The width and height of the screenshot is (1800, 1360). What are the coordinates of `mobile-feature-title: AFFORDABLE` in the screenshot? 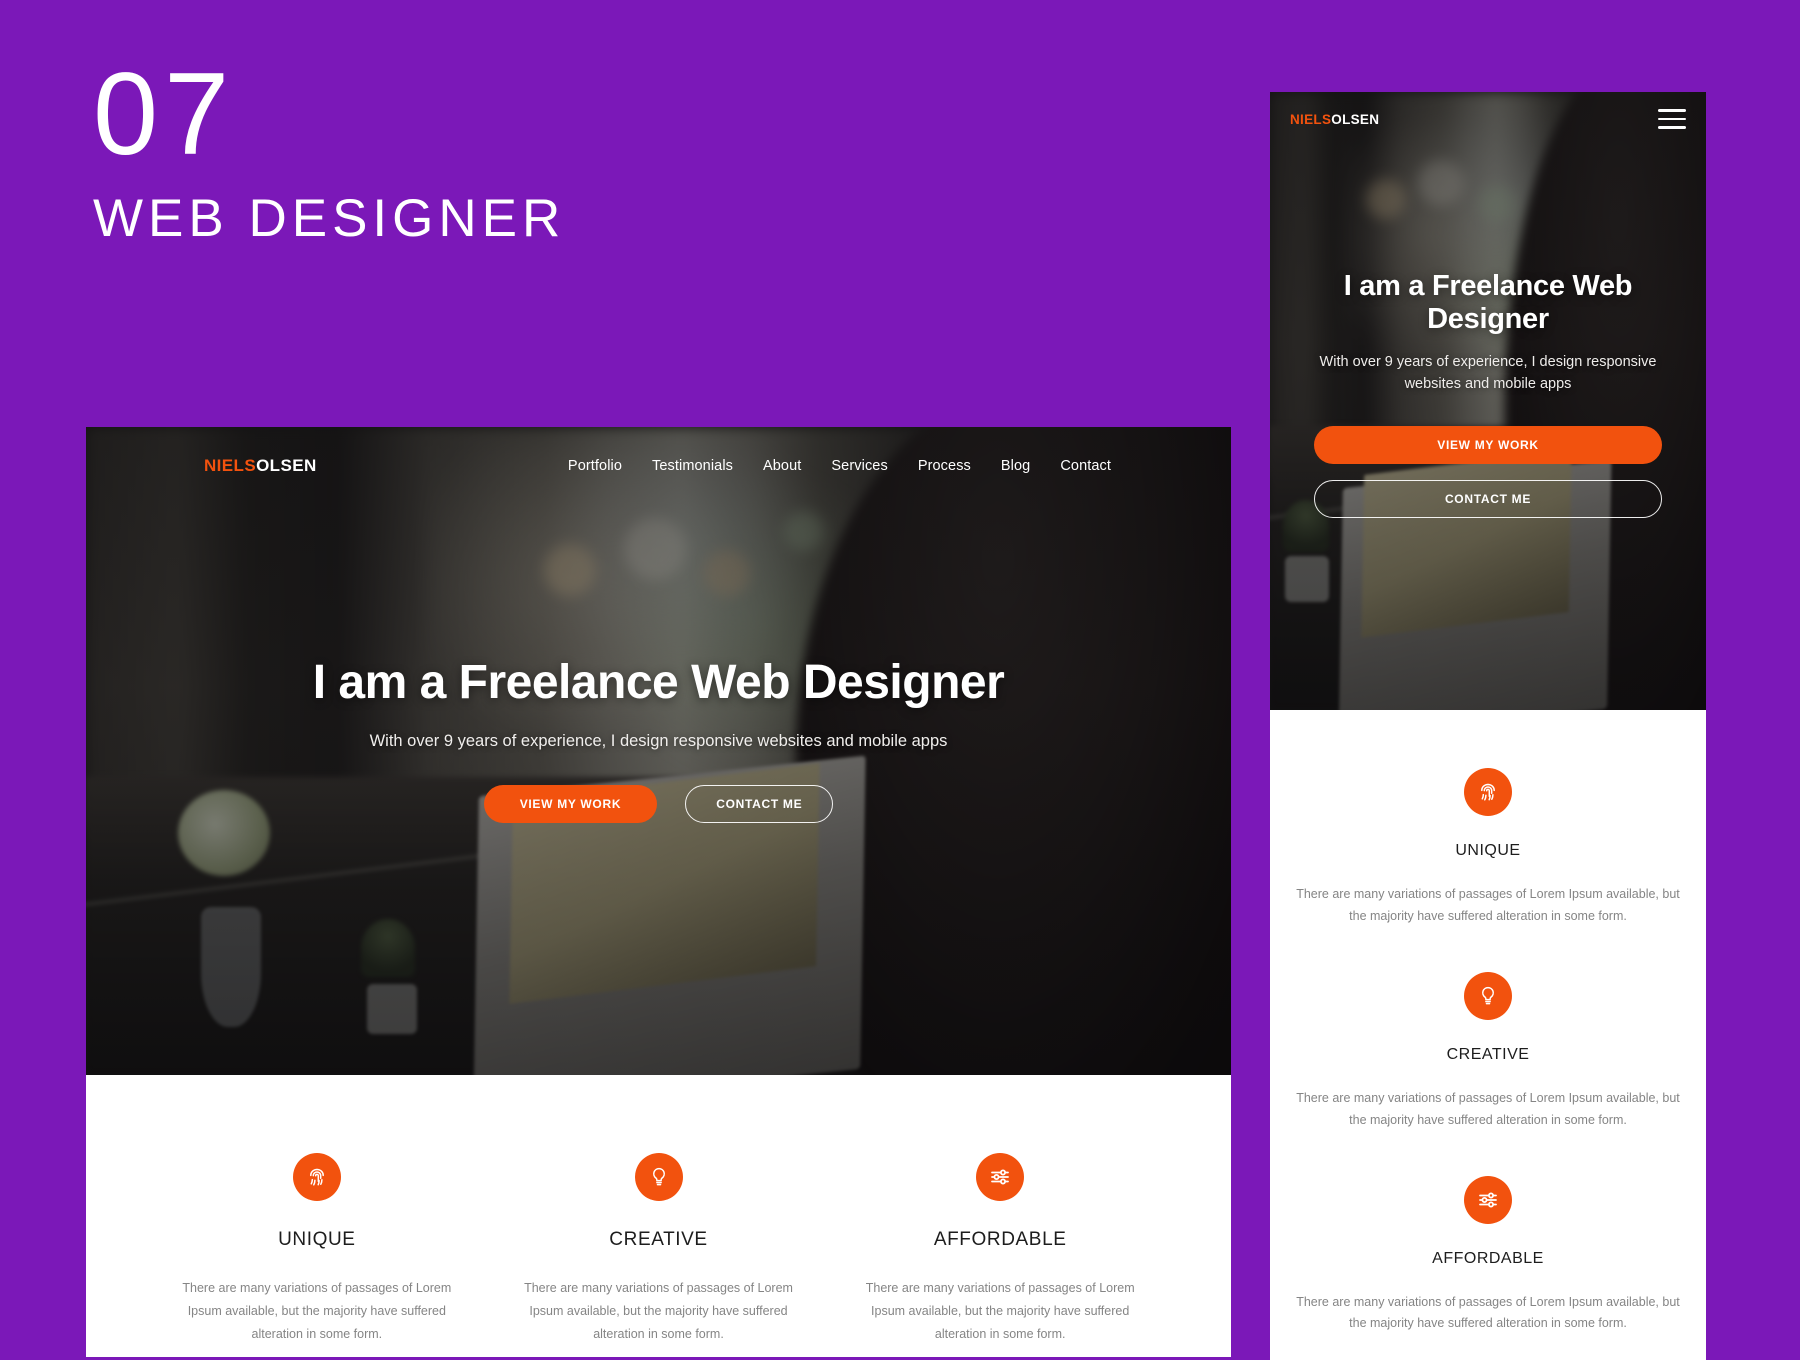 It's located at (1488, 1258).